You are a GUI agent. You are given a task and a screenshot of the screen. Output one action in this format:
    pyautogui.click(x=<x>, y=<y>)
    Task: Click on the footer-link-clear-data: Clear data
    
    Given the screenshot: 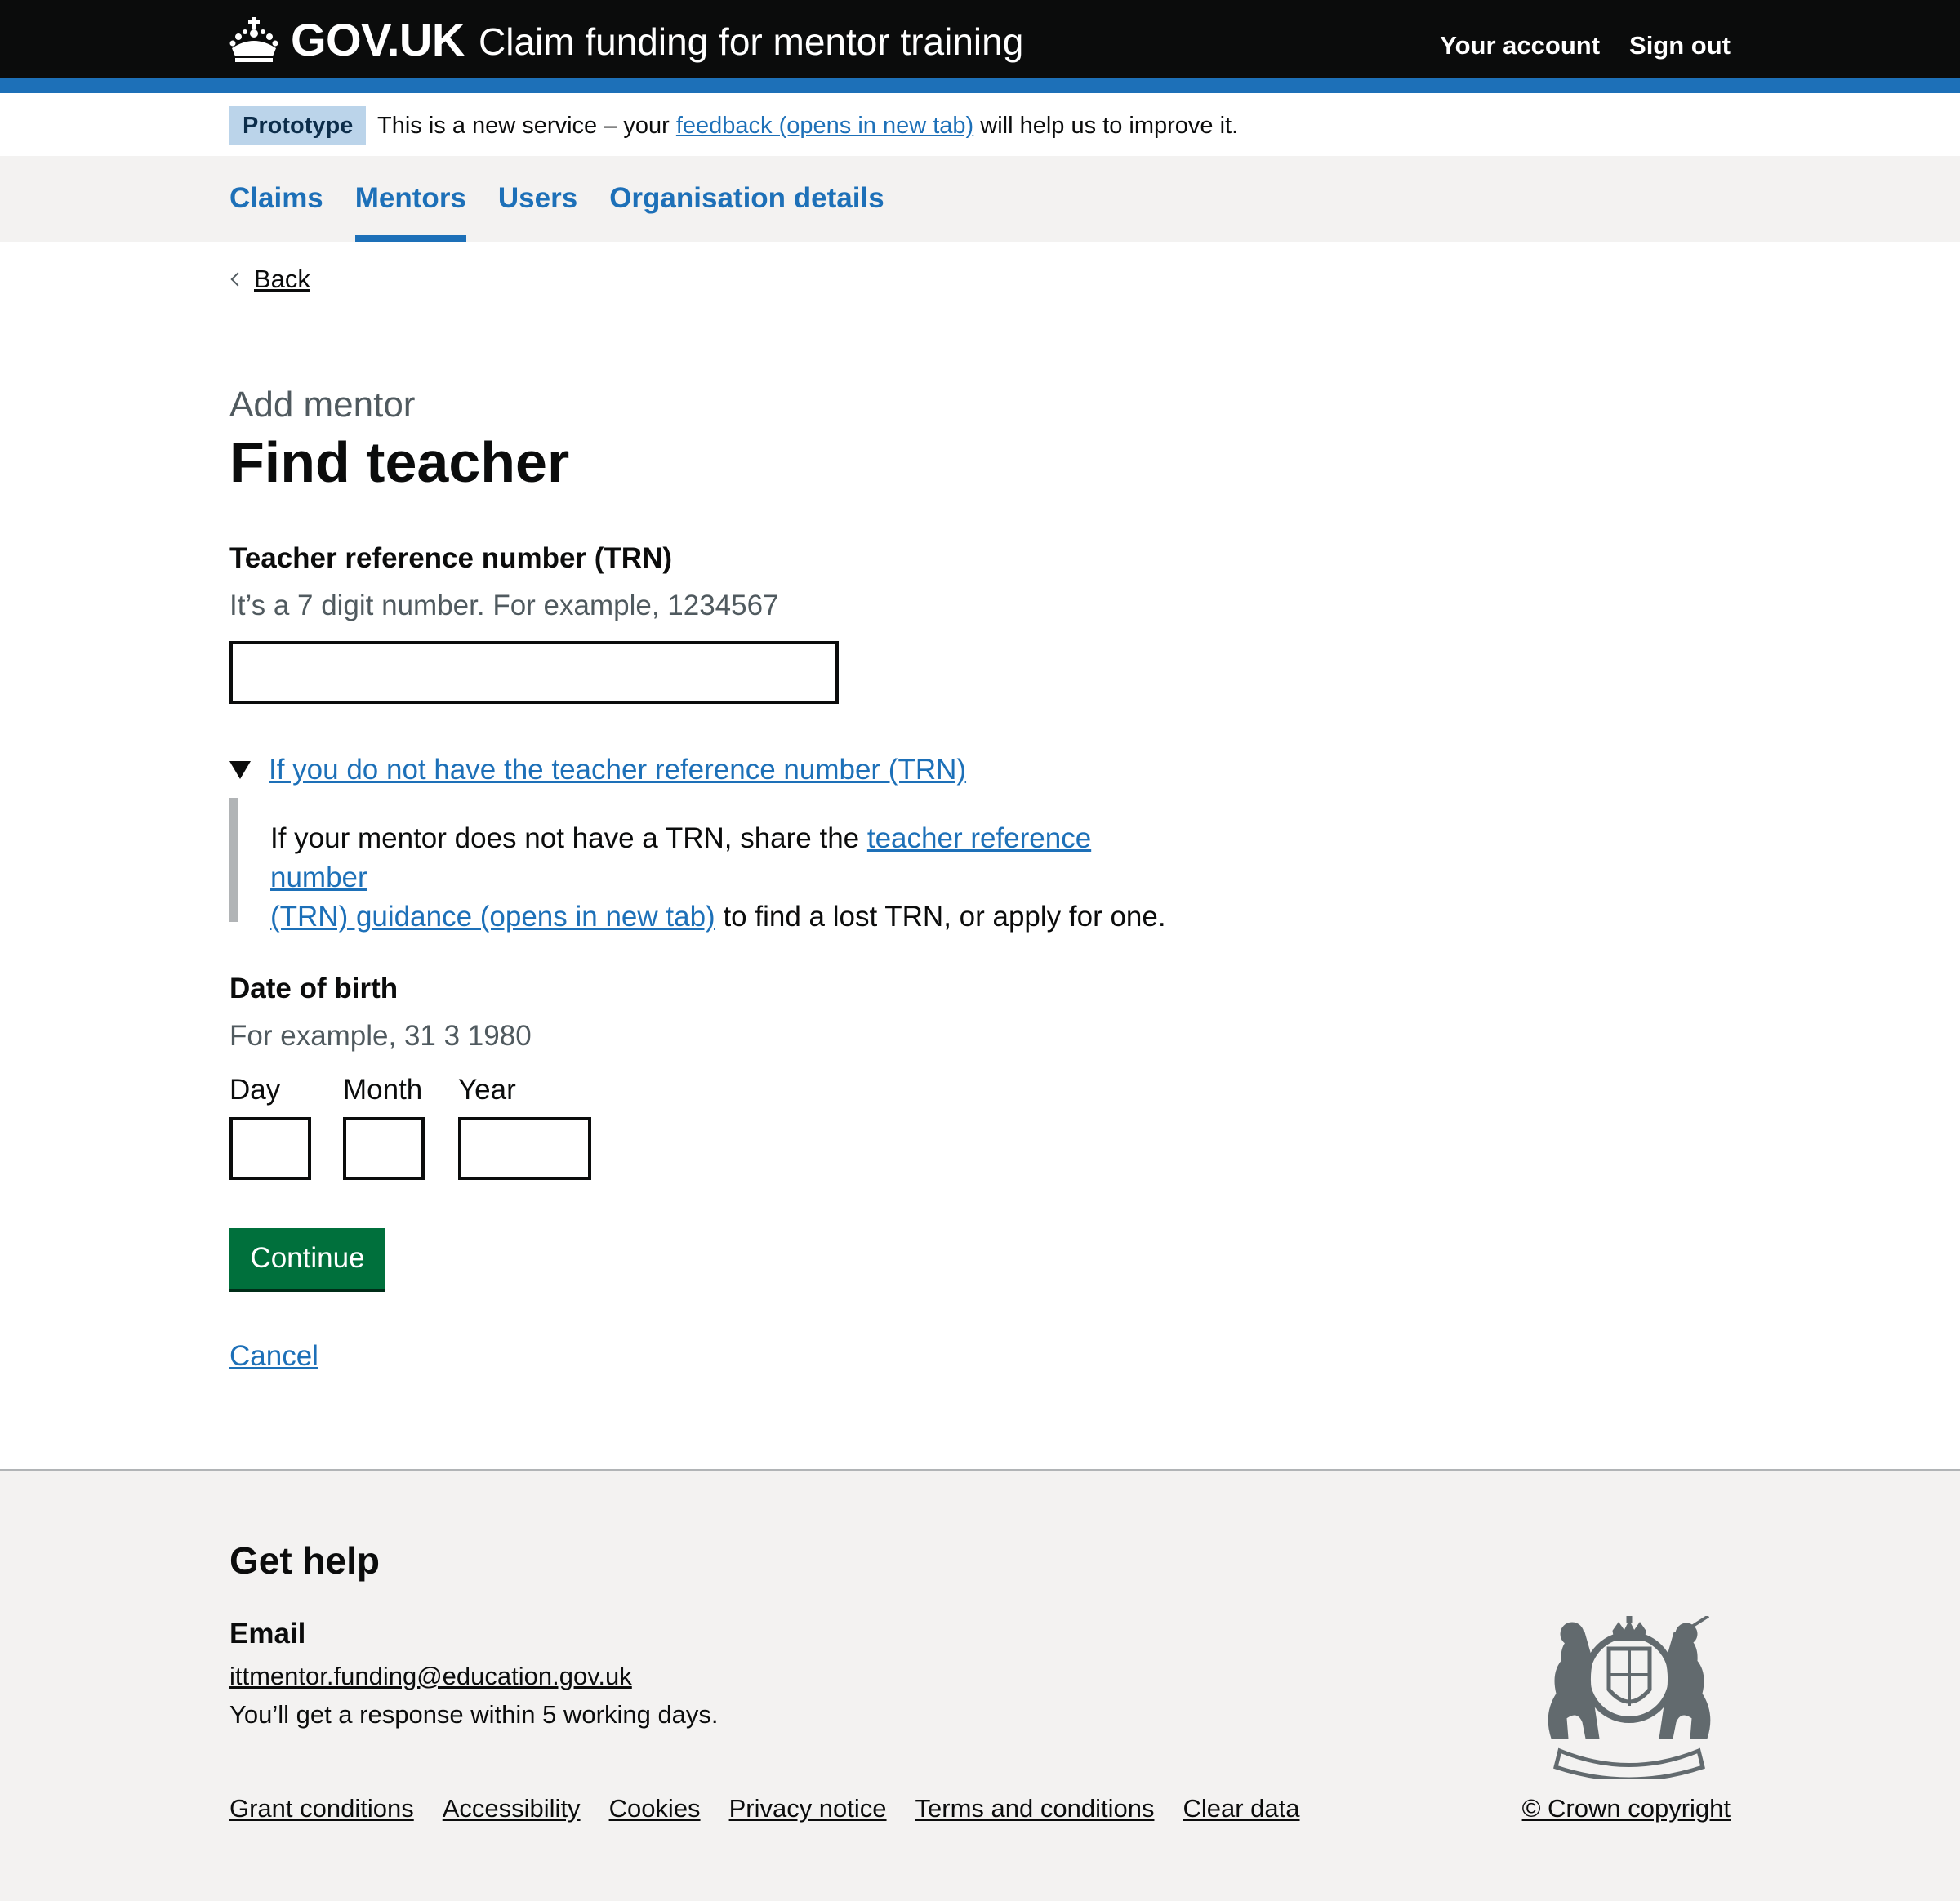 What is the action you would take?
    pyautogui.click(x=1241, y=1809)
    